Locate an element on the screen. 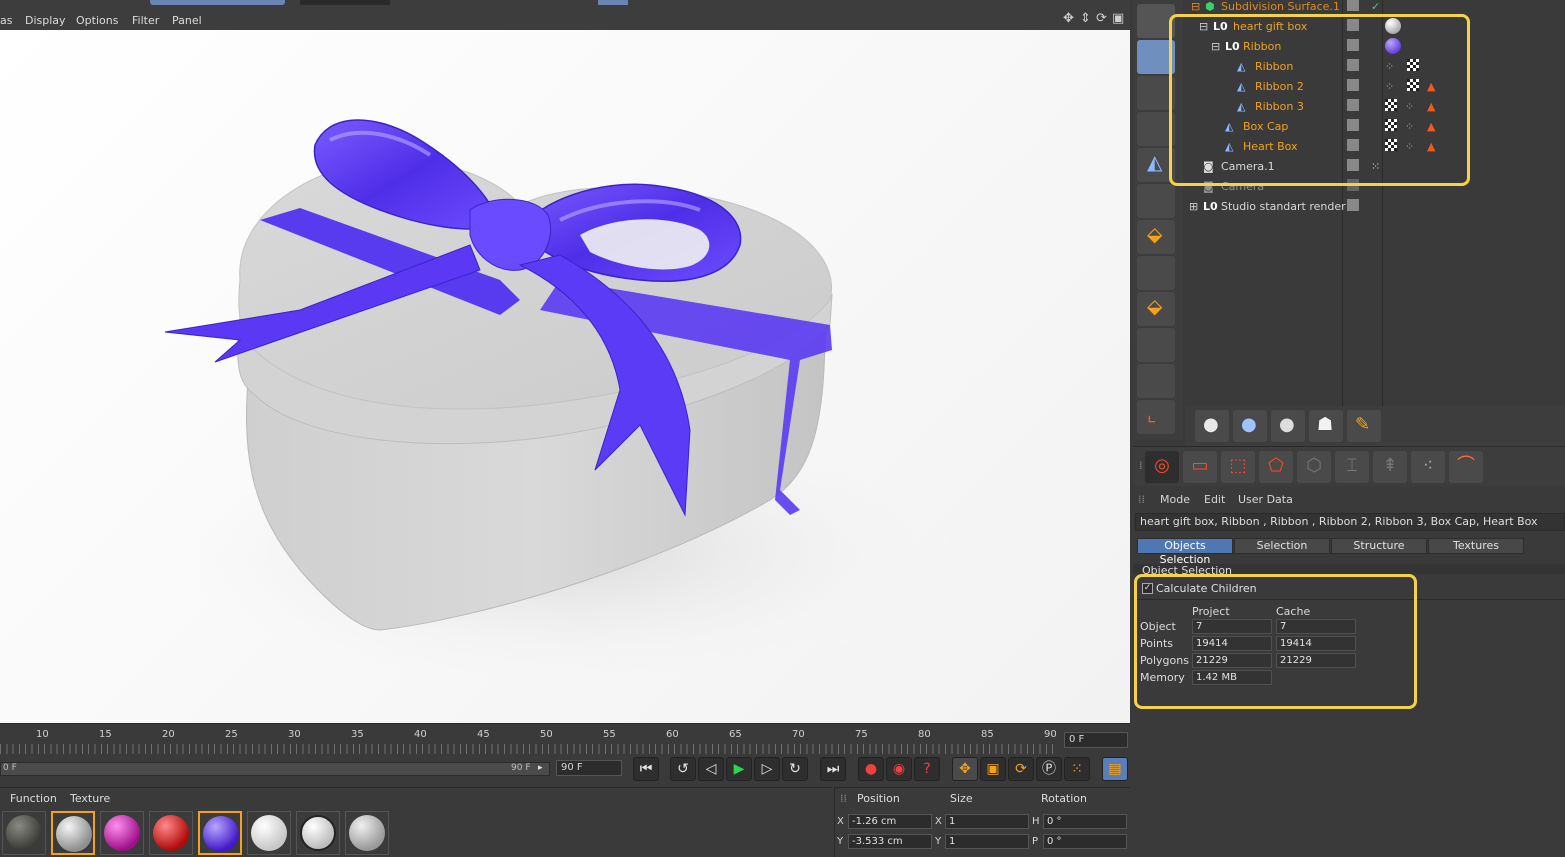  tab-selection: Selection is located at coordinates (1282, 546).